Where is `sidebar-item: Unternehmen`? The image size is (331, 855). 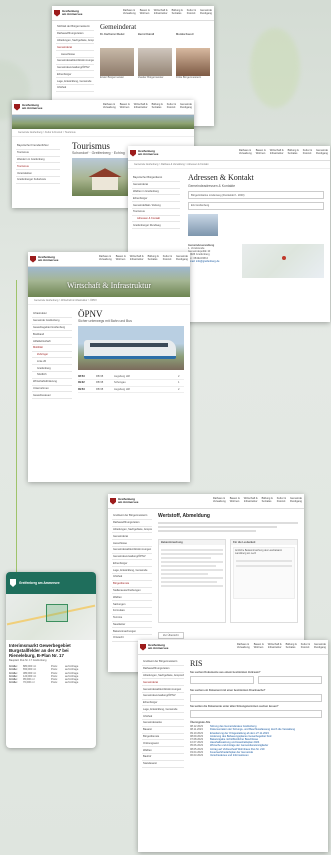 sidebar-item: Unternehmen is located at coordinates (52, 389).